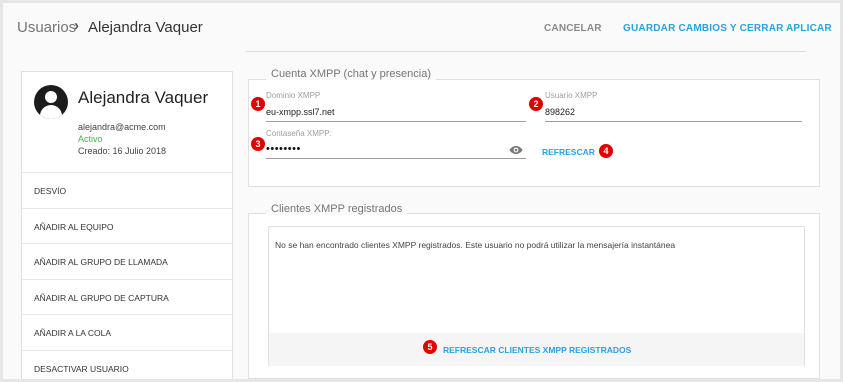  What do you see at coordinates (673, 121) in the screenshot?
I see `user-underline` at bounding box center [673, 121].